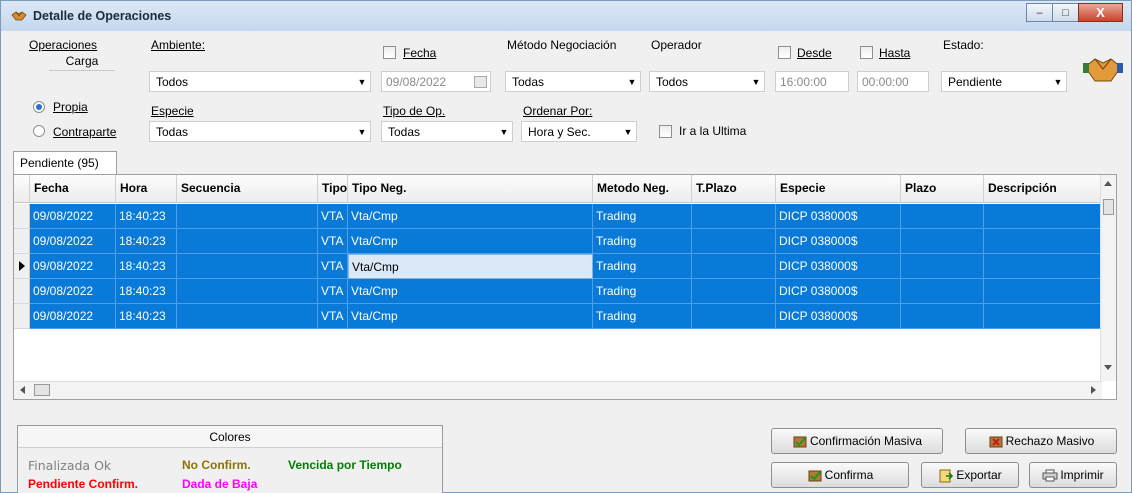  I want to click on minimize-button: –, so click(1039, 12).